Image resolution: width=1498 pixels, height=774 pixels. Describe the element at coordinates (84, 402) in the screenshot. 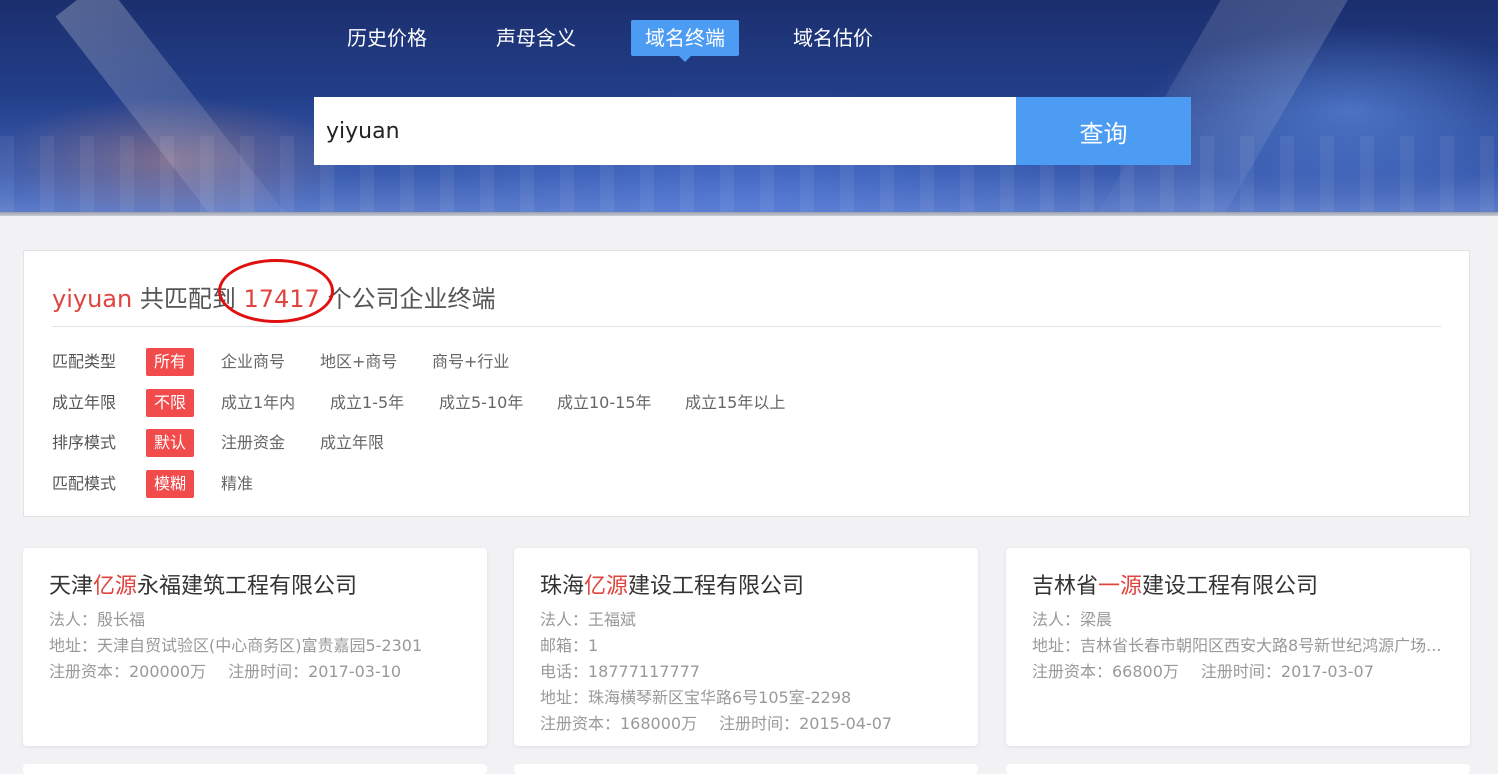

I see `filter-label: 成立年限` at that location.